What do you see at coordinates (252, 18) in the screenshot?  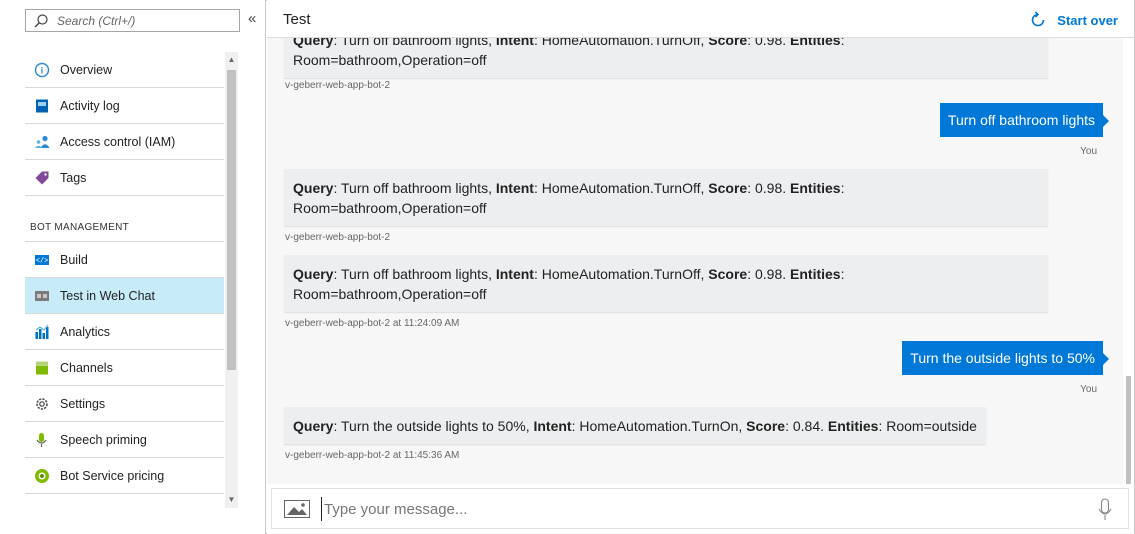 I see `collapse-sidebar-button: «` at bounding box center [252, 18].